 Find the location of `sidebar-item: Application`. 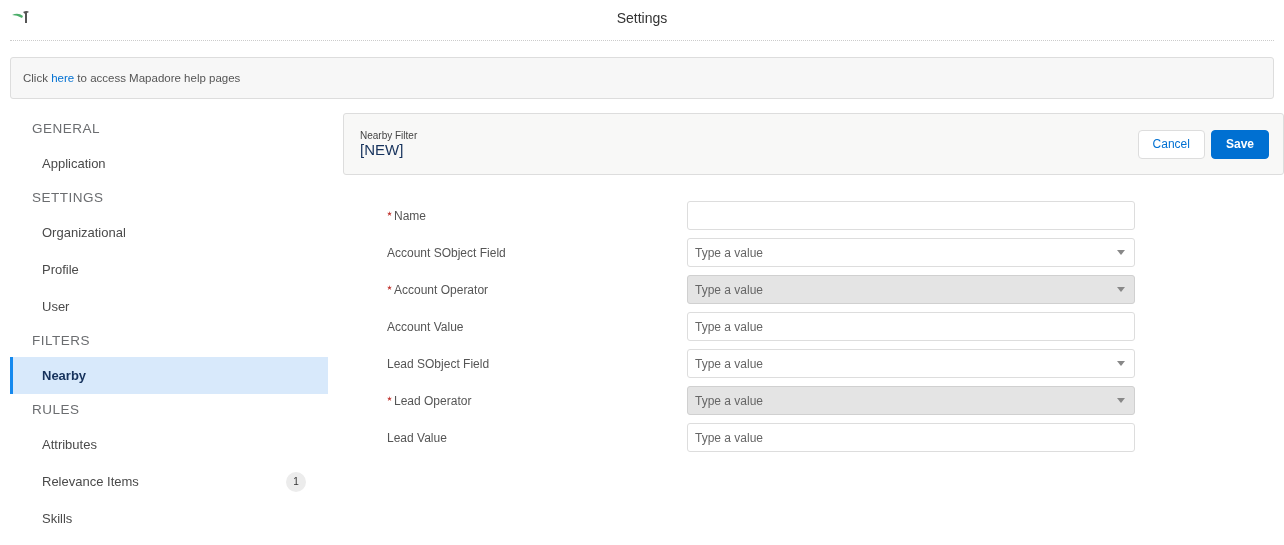

sidebar-item: Application is located at coordinates (169, 163).